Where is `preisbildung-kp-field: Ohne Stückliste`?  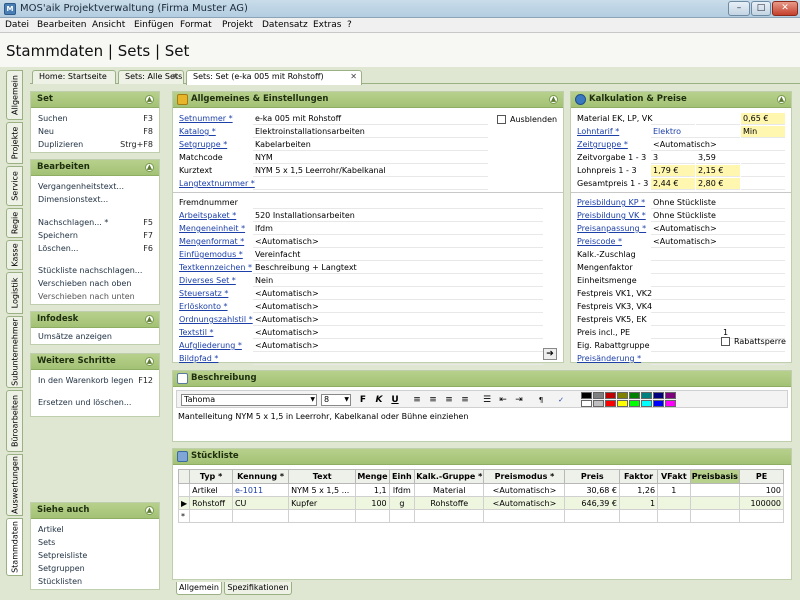
preisbildung-kp-field: Ohne Stückliste is located at coordinates (718, 203).